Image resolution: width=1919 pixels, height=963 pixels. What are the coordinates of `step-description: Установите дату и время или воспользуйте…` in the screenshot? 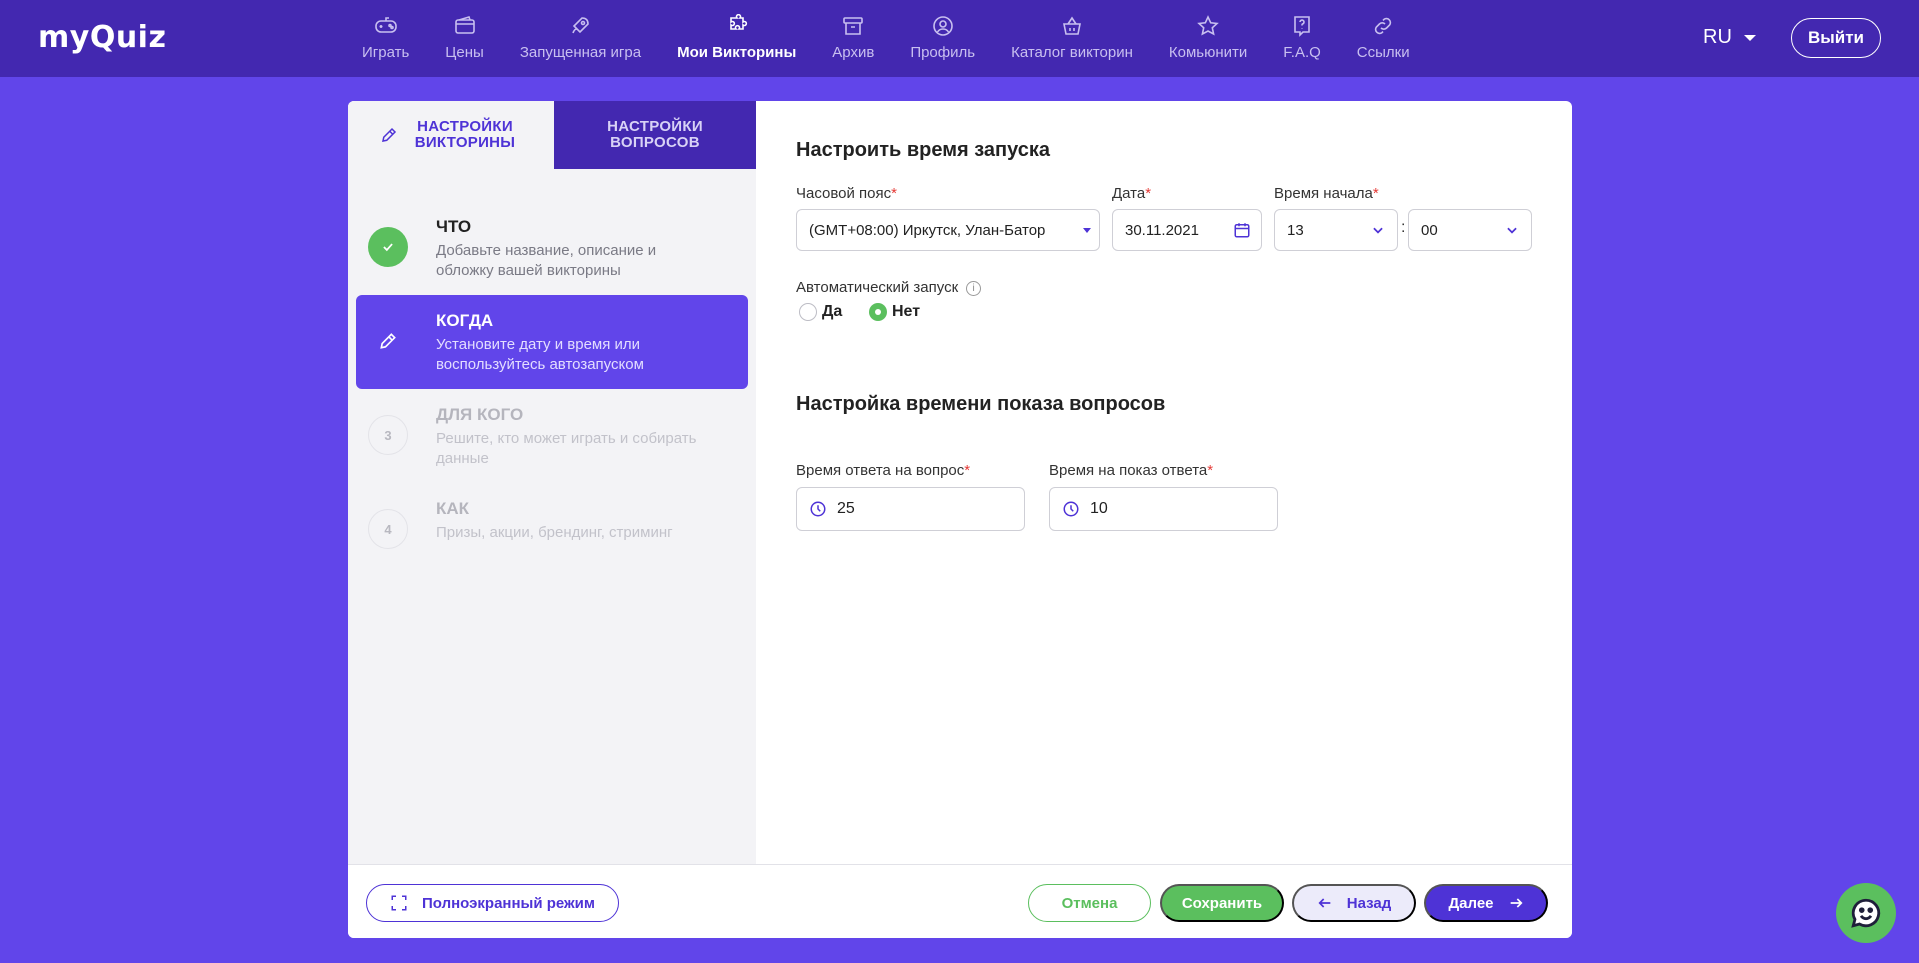 It's located at (540, 354).